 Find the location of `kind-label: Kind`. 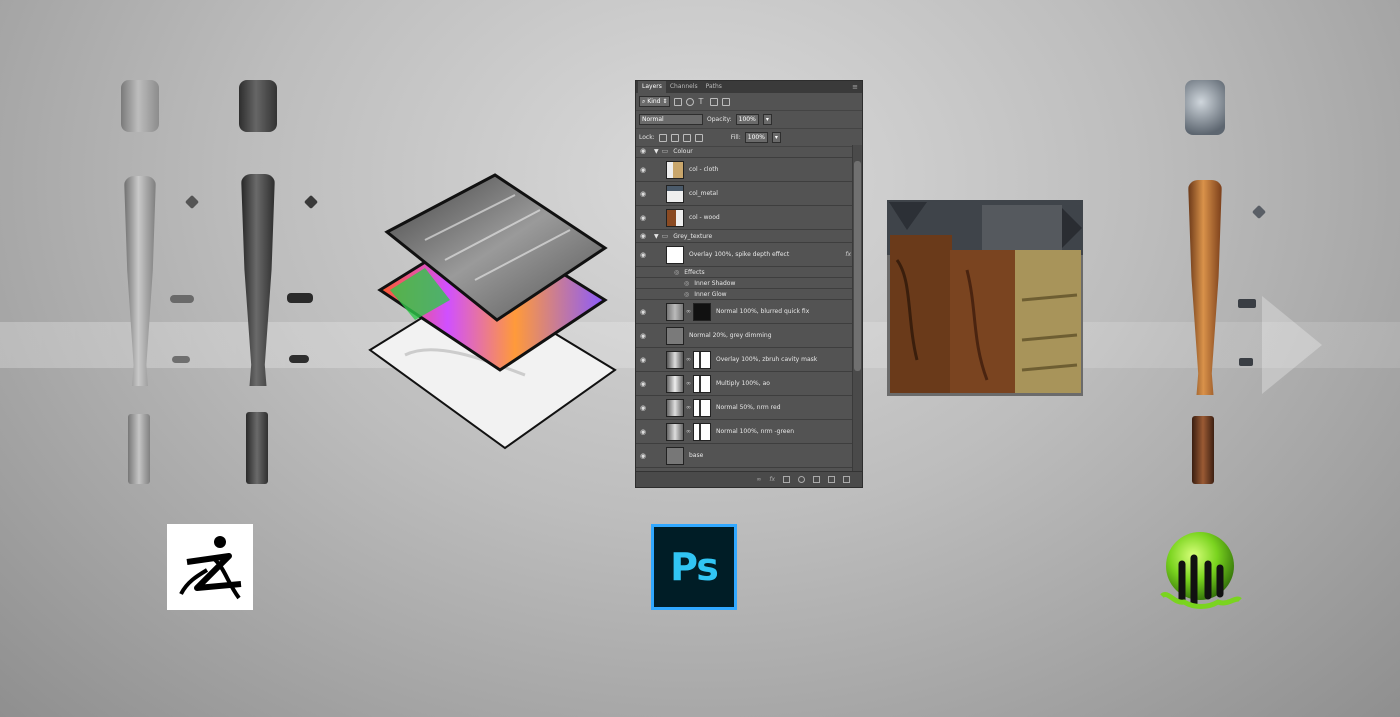

kind-label: Kind is located at coordinates (654, 101).